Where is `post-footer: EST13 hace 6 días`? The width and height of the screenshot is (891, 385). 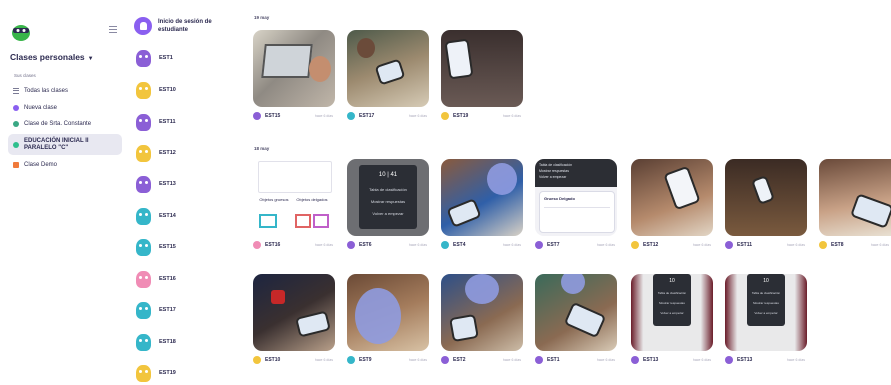 post-footer: EST13 hace 6 días is located at coordinates (672, 360).